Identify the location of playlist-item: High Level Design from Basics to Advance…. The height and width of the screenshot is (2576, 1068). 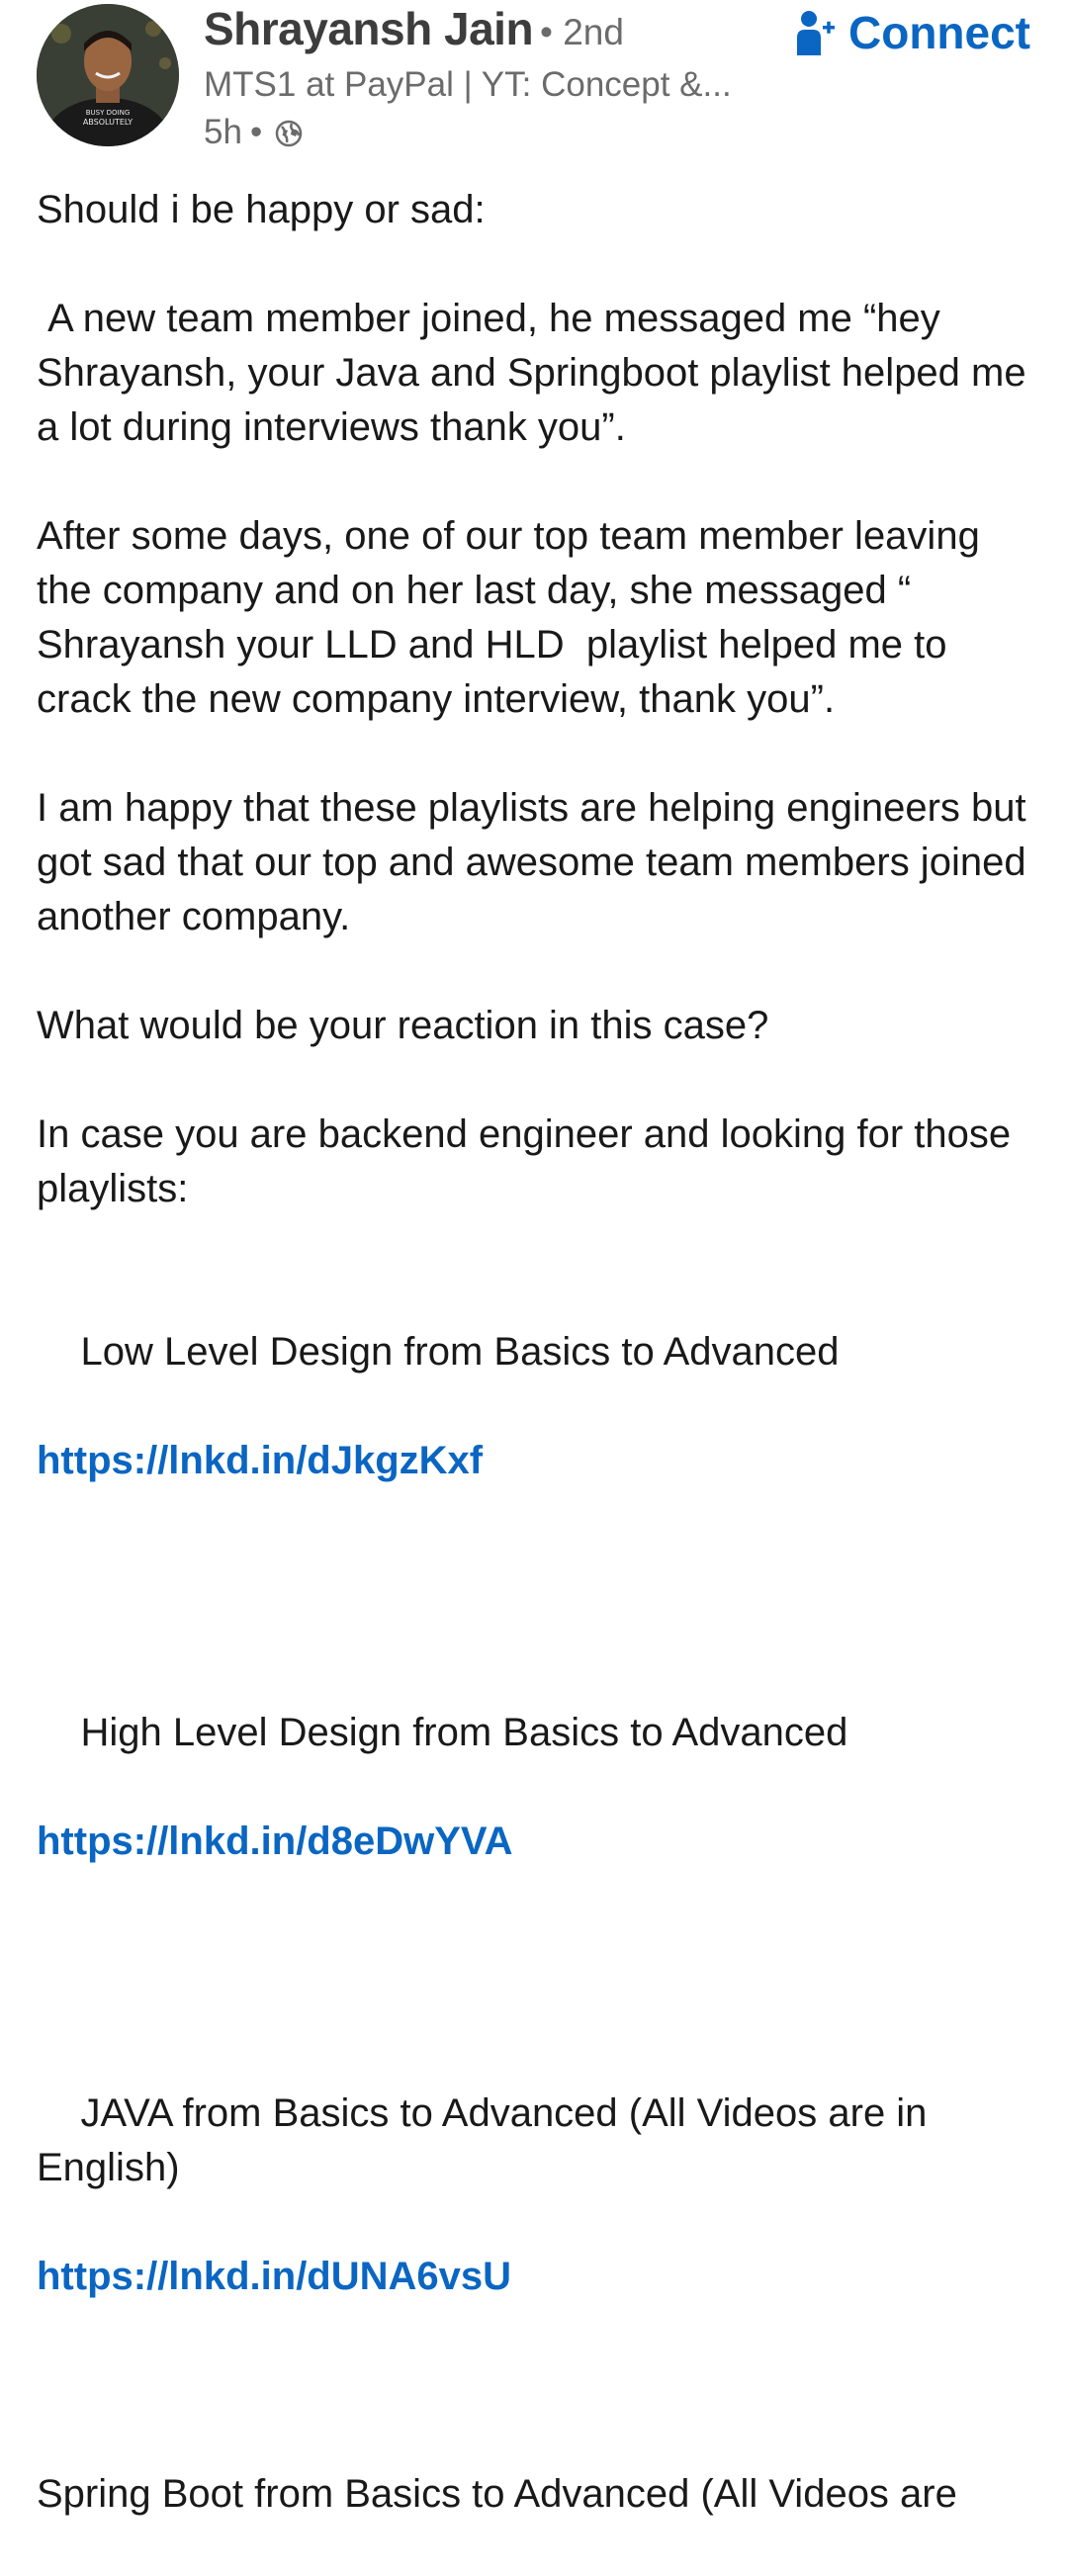
(541, 1814).